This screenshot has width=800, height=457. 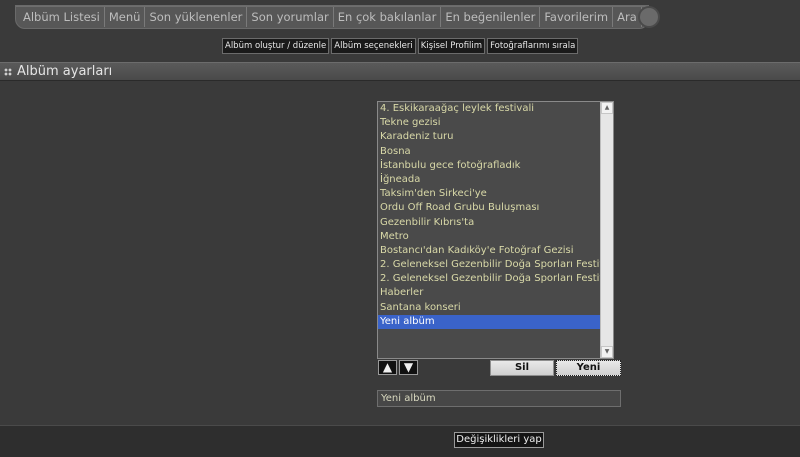 What do you see at coordinates (489, 137) in the screenshot?
I see `album-list-item: Karadeniz turu` at bounding box center [489, 137].